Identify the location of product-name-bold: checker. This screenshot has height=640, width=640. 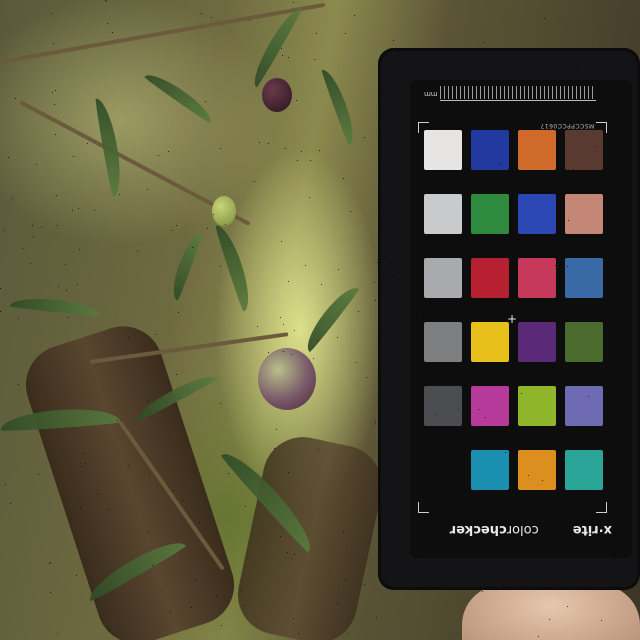
(478, 530).